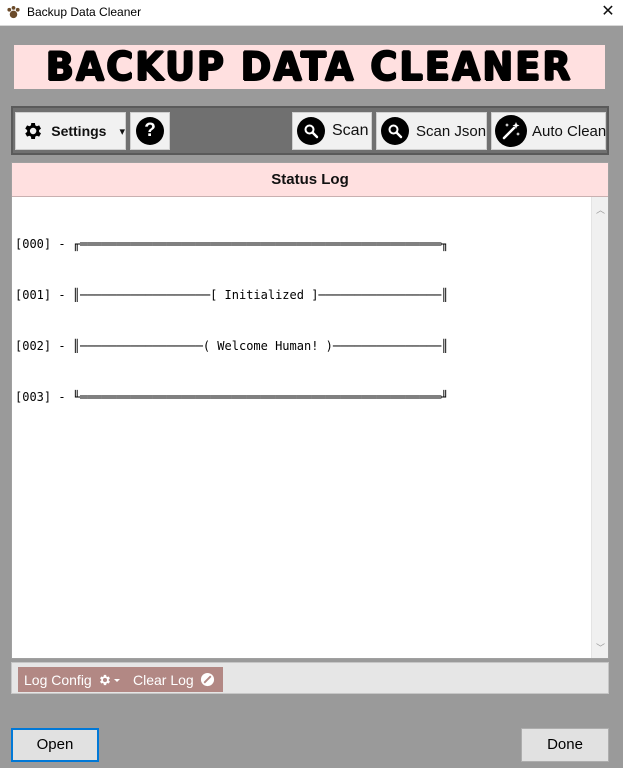 The image size is (623, 768). What do you see at coordinates (84, 12) in the screenshot?
I see `window-title: Backup Data Cleaner` at bounding box center [84, 12].